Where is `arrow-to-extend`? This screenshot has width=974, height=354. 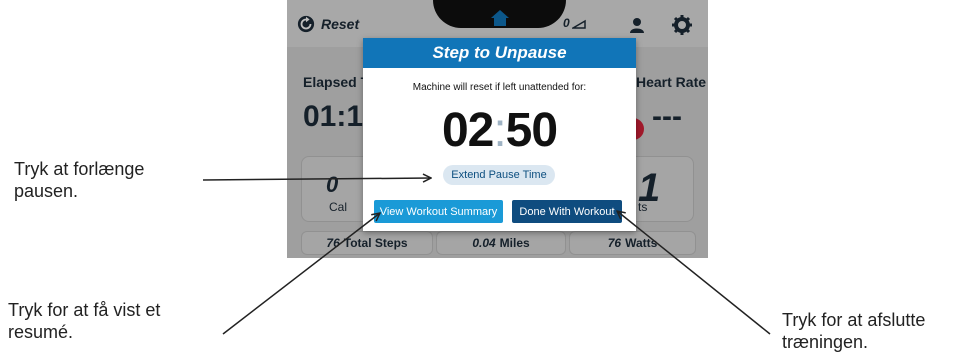
arrow-to-extend is located at coordinates (316, 179).